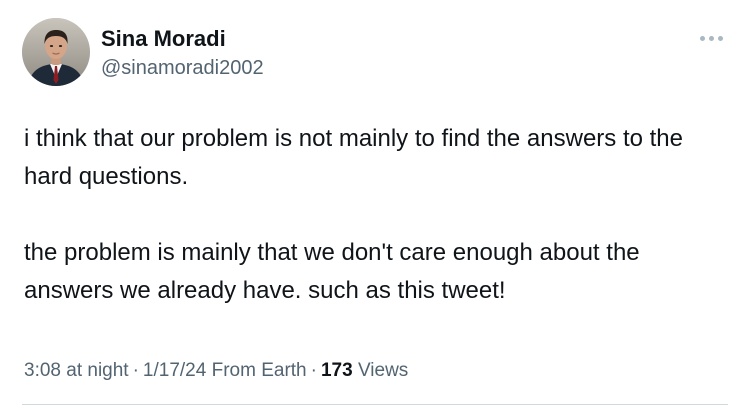 Image resolution: width=750 pixels, height=408 pixels. I want to click on timestamp-date: 1/17/24, so click(174, 370).